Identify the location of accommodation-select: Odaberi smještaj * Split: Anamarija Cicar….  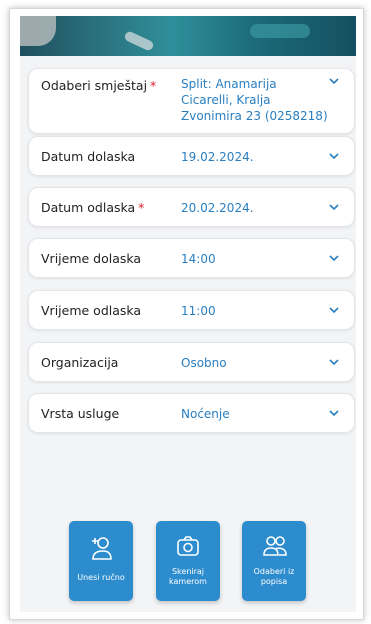
(191, 101).